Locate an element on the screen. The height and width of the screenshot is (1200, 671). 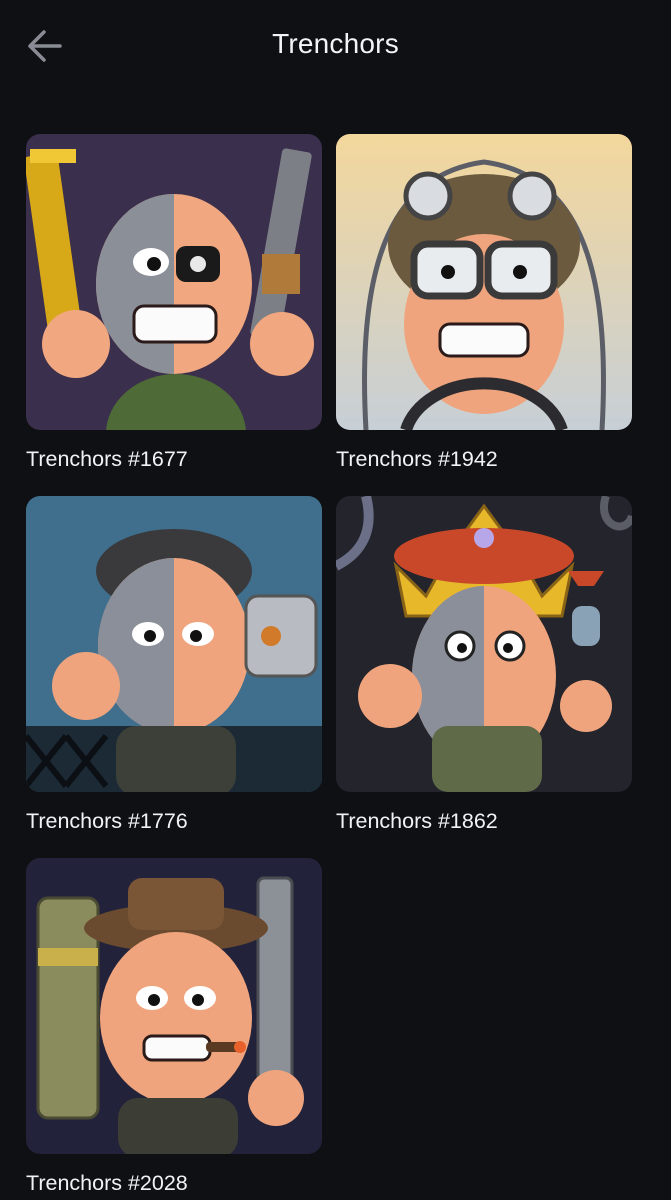
nft-title: Trenchors #1776 is located at coordinates (107, 821).